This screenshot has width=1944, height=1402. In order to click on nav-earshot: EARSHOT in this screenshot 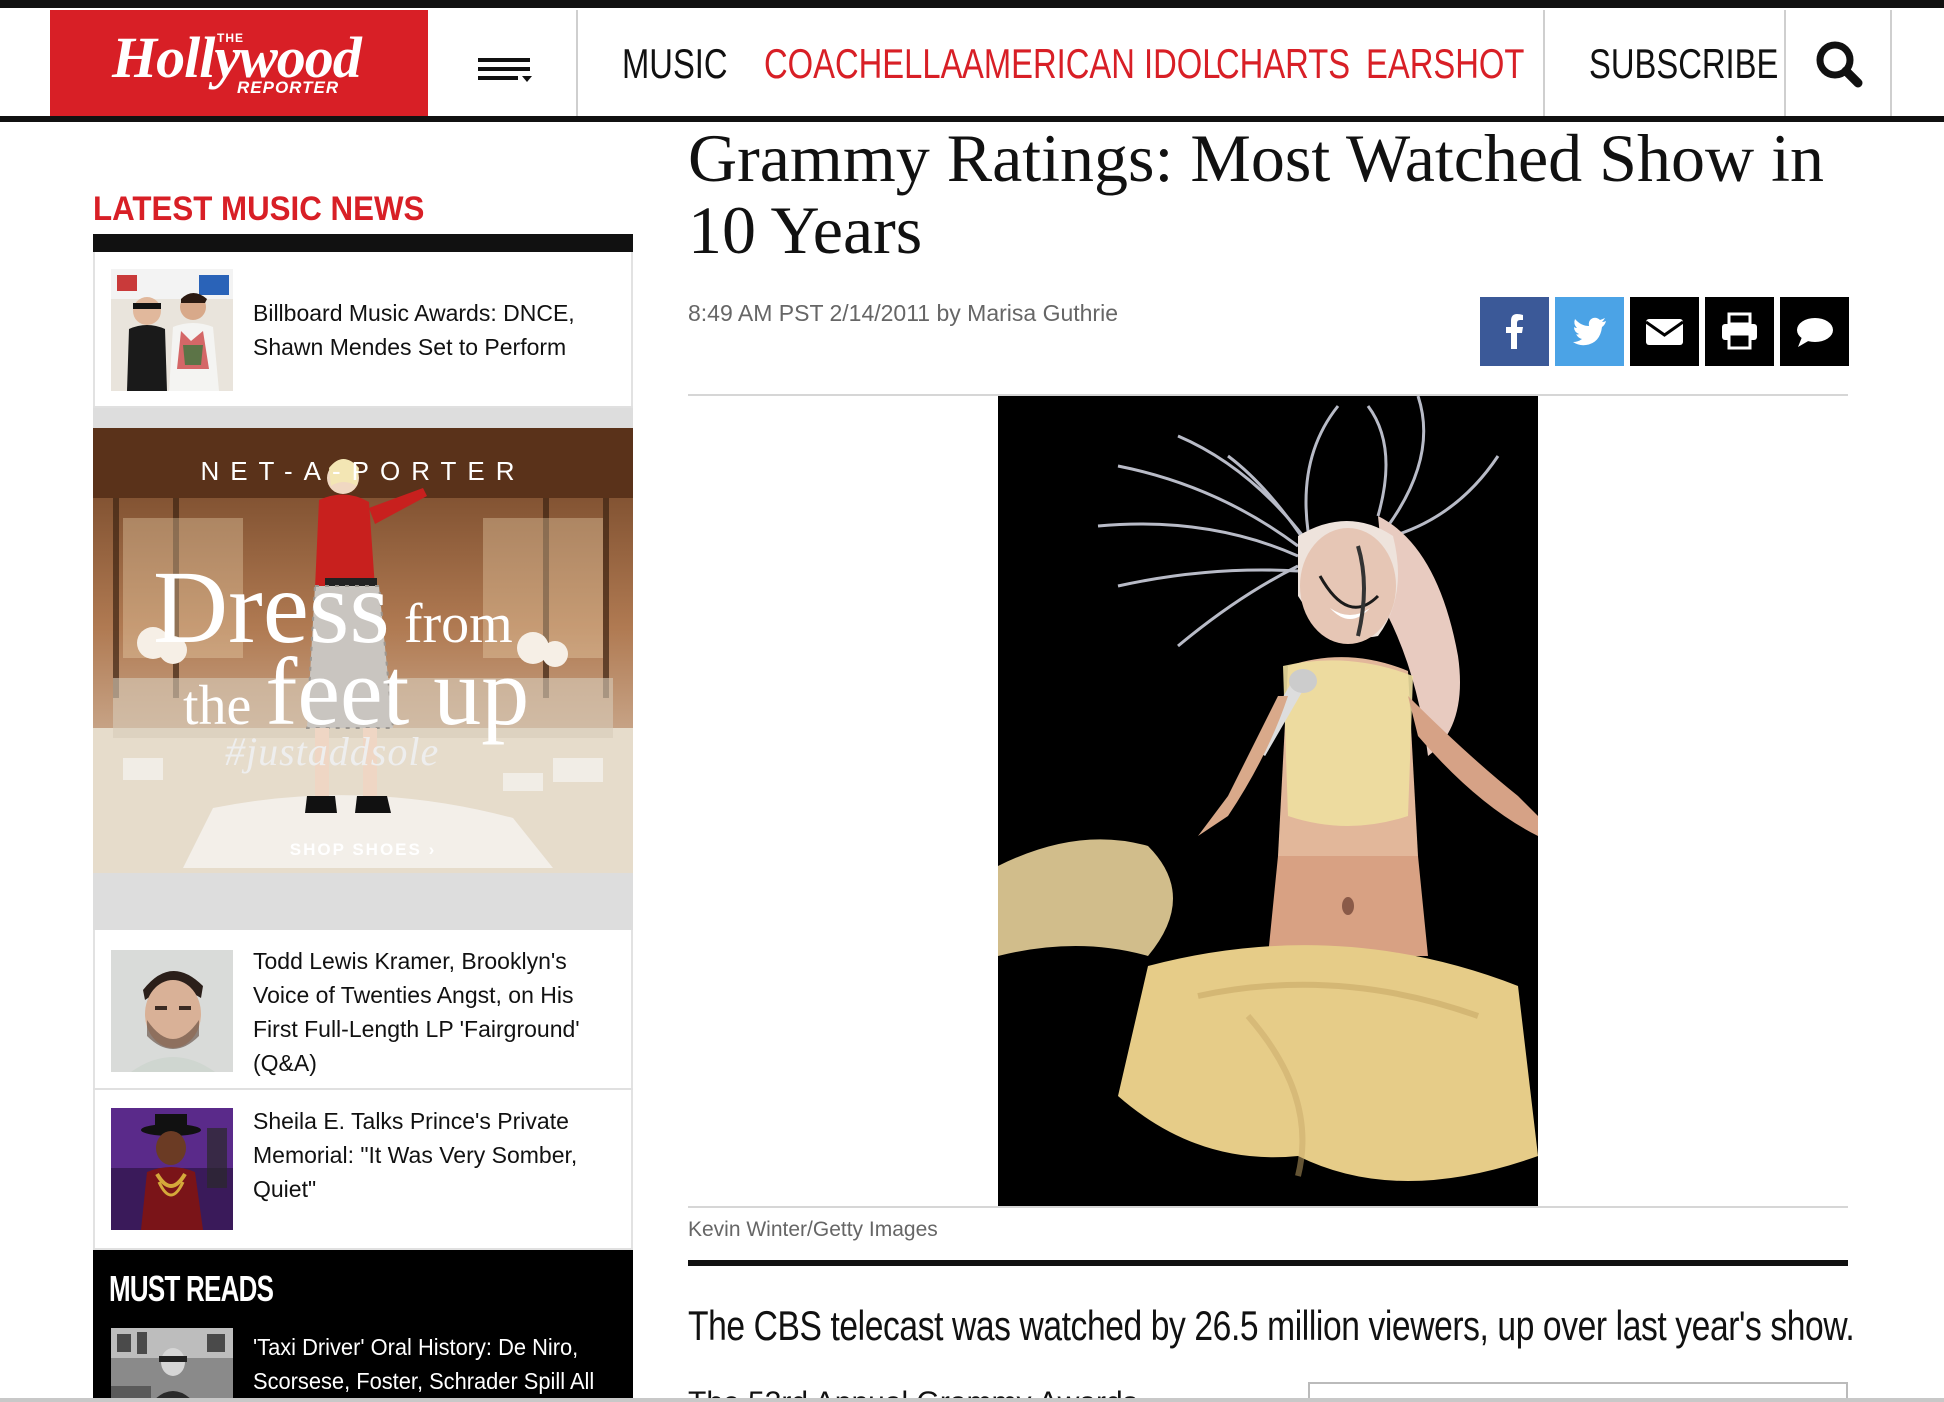, I will do `click(1445, 64)`.